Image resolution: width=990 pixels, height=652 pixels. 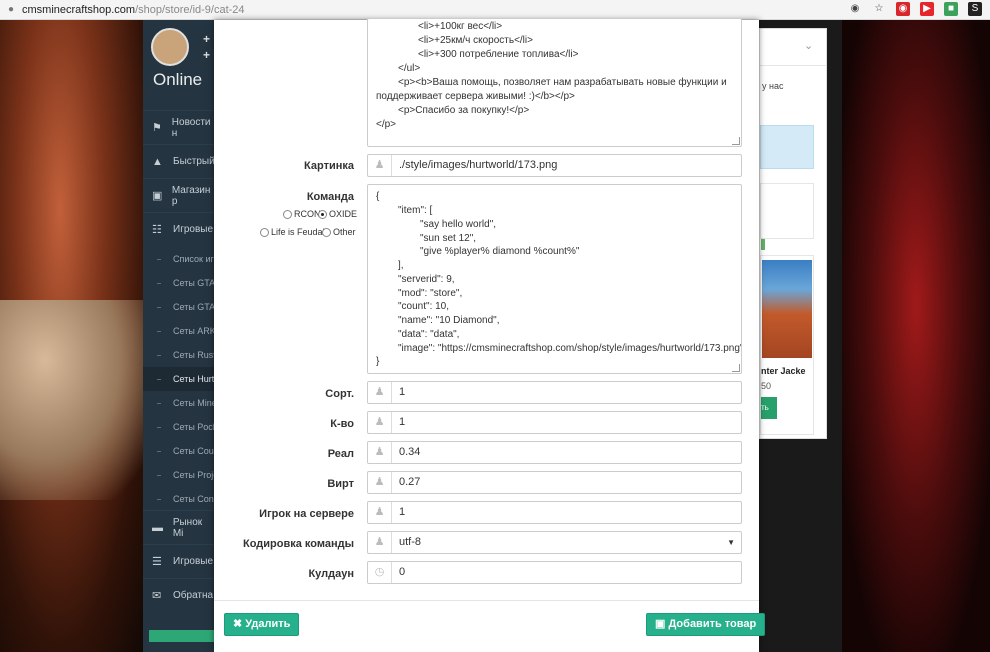 What do you see at coordinates (339, 394) in the screenshot?
I see `sort-label: Сорт.` at bounding box center [339, 394].